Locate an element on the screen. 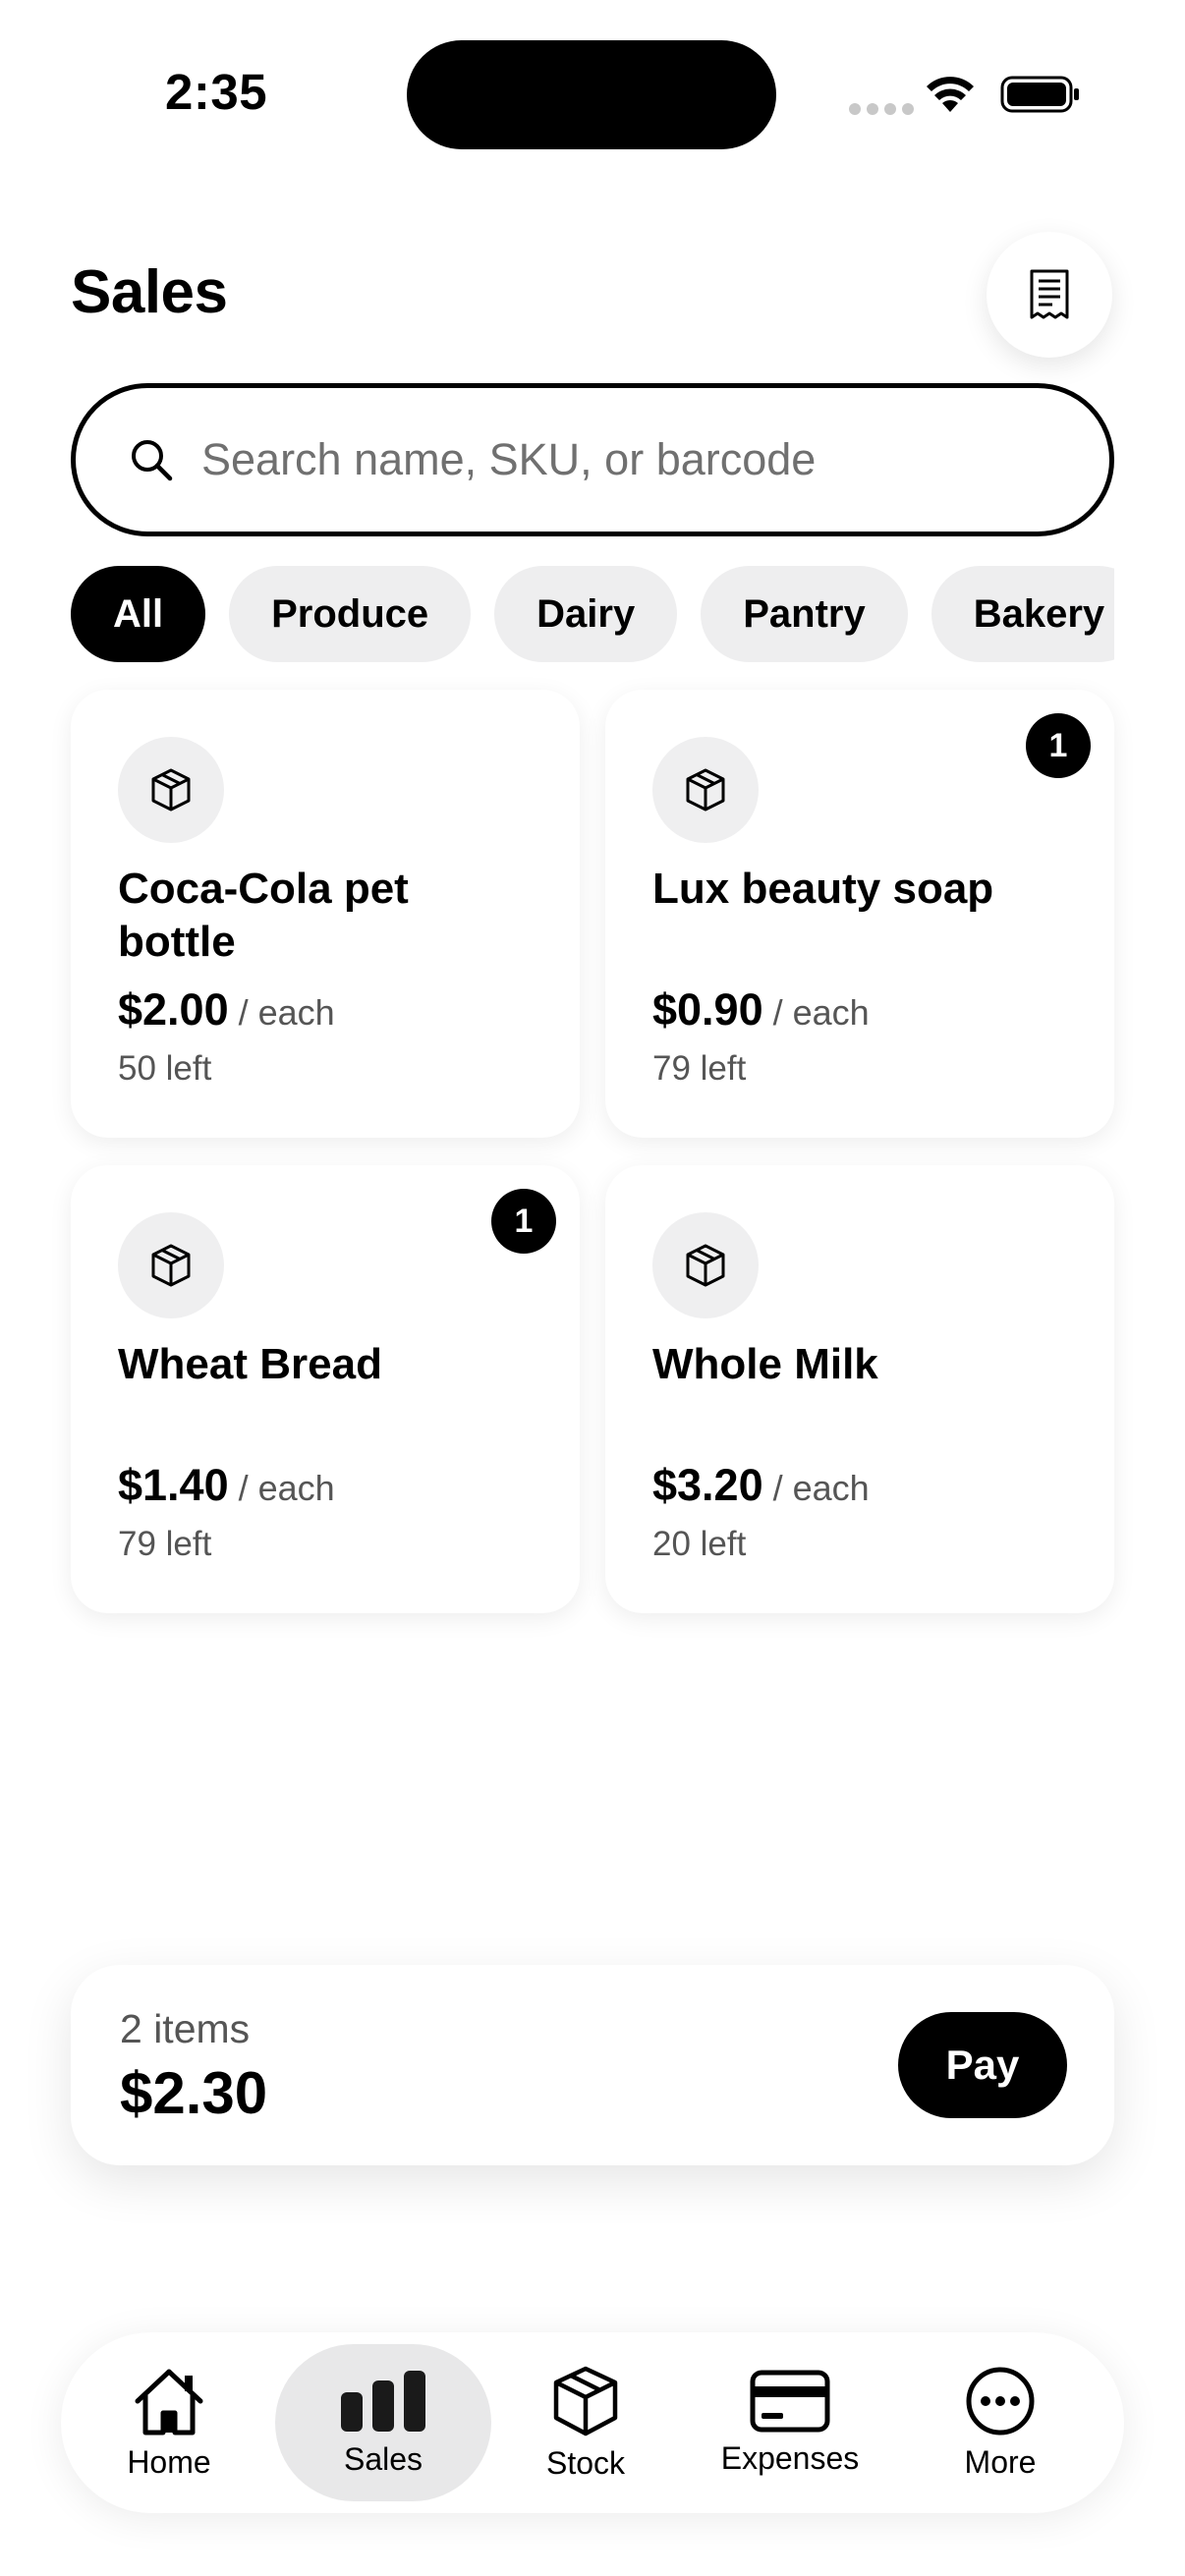 The width and height of the screenshot is (1185, 2576). cart-total: $2.30 is located at coordinates (194, 2093).